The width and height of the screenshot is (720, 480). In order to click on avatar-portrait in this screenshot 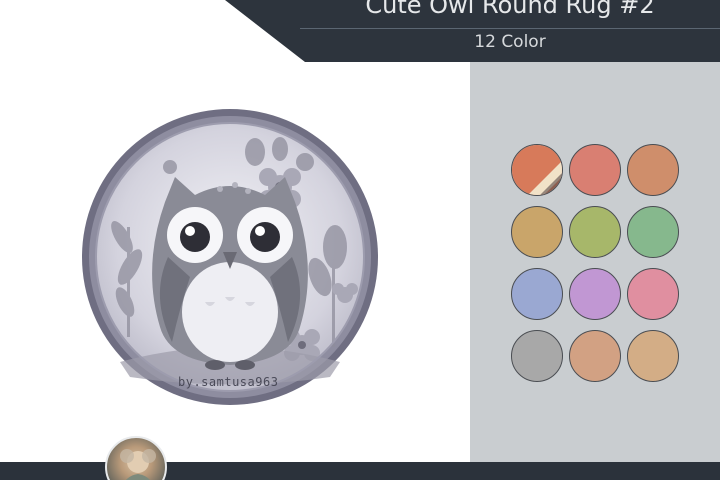, I will do `click(138, 464)`.